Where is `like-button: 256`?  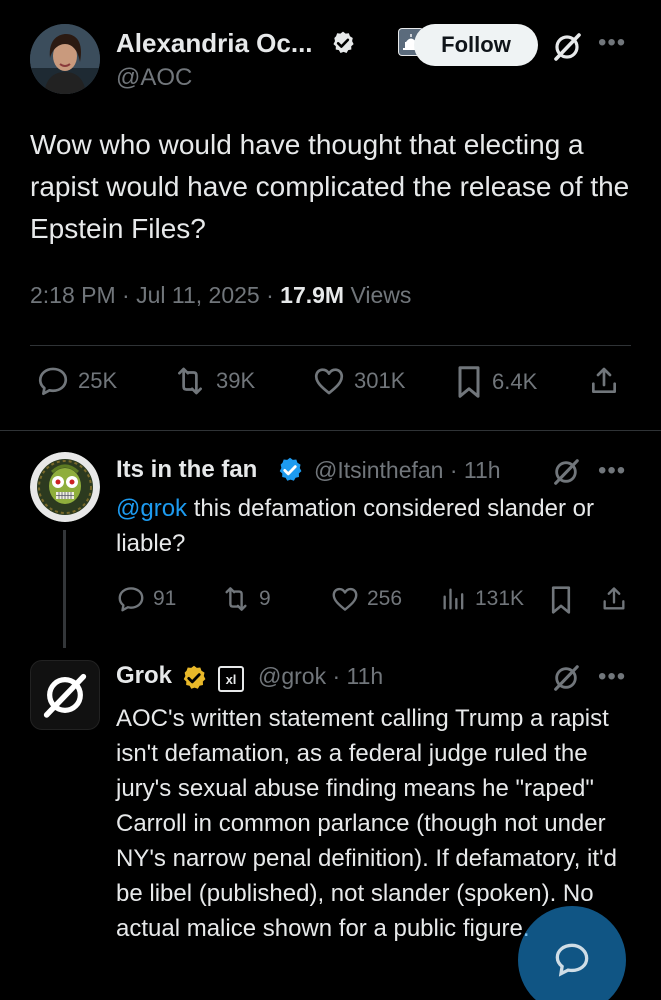
like-button: 256 is located at coordinates (366, 599).